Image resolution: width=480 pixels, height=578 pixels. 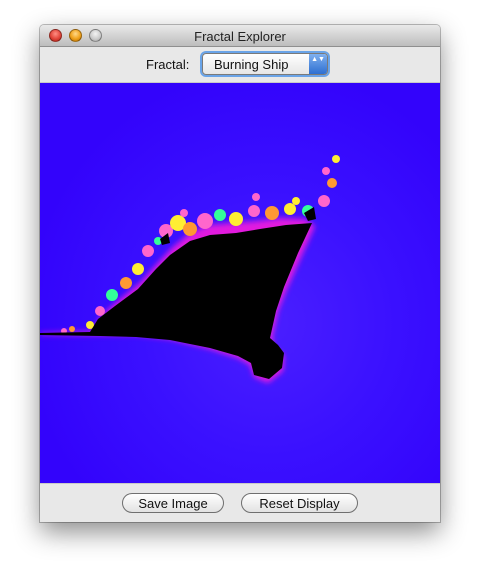 I want to click on fractal-toolbar: Fractal: Burning Ship ▲▼, so click(x=240, y=65).